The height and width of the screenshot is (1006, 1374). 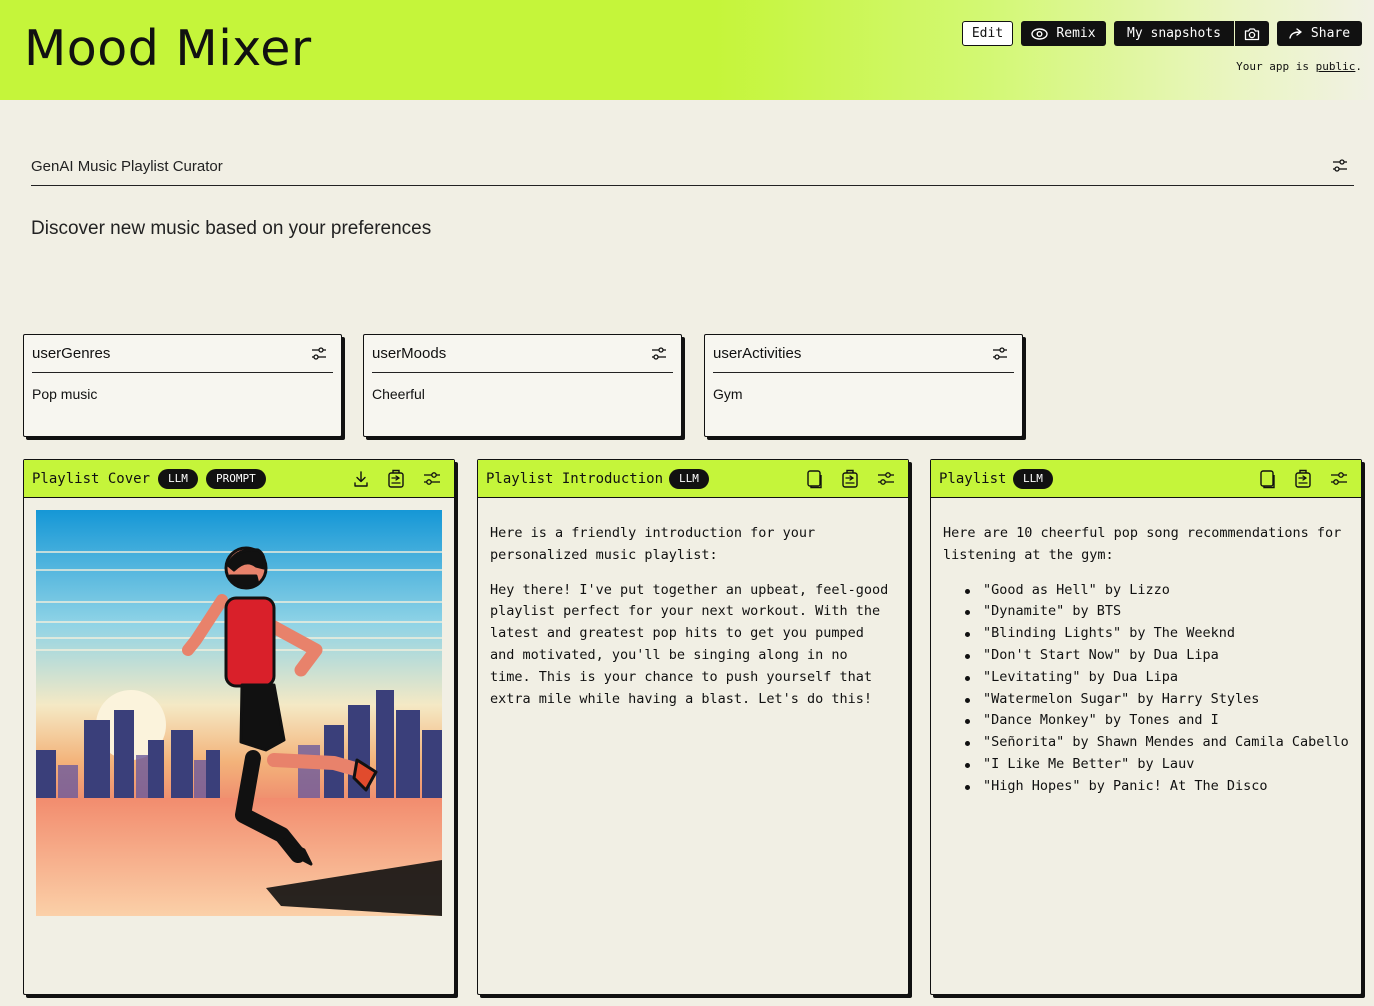 What do you see at coordinates (1157, 765) in the screenshot?
I see `list-item: "I Like Me Better" by Lauv` at bounding box center [1157, 765].